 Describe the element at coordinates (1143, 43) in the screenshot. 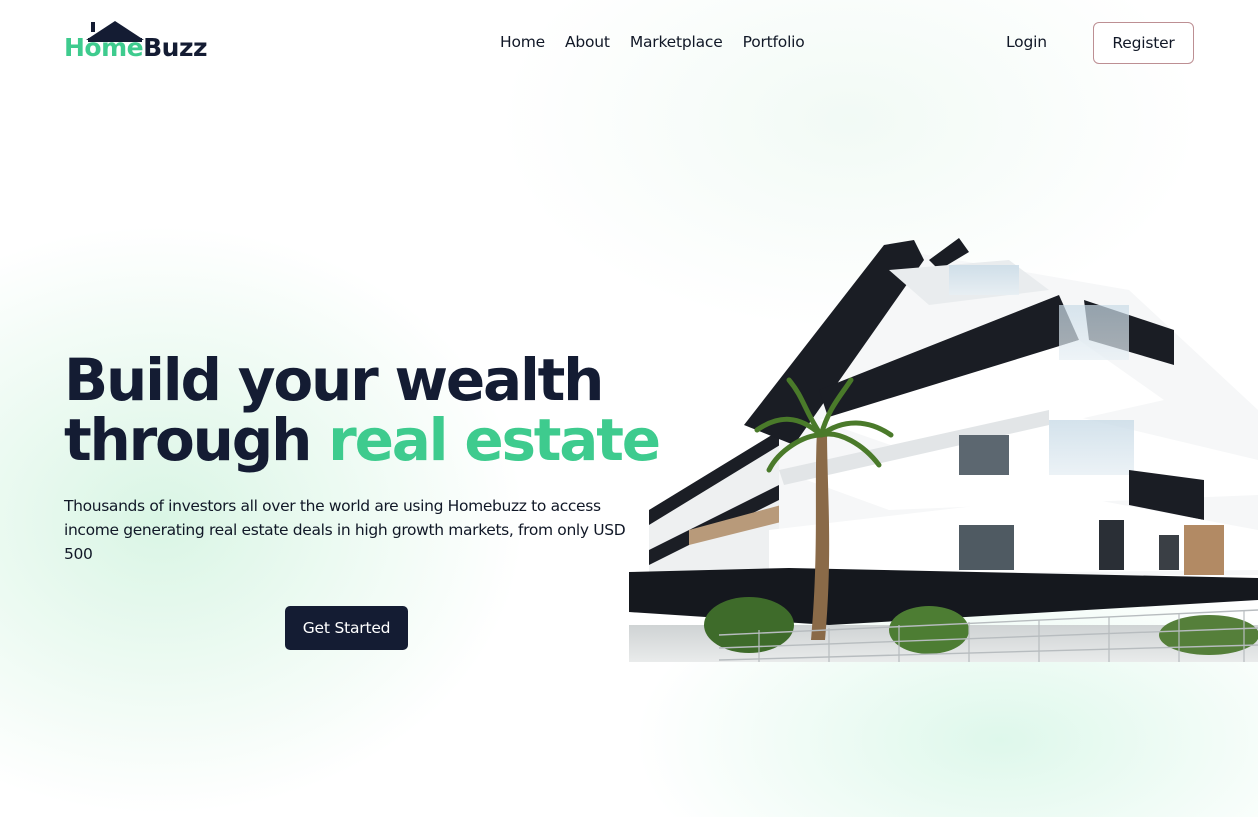

I see `register-button: Register` at that location.